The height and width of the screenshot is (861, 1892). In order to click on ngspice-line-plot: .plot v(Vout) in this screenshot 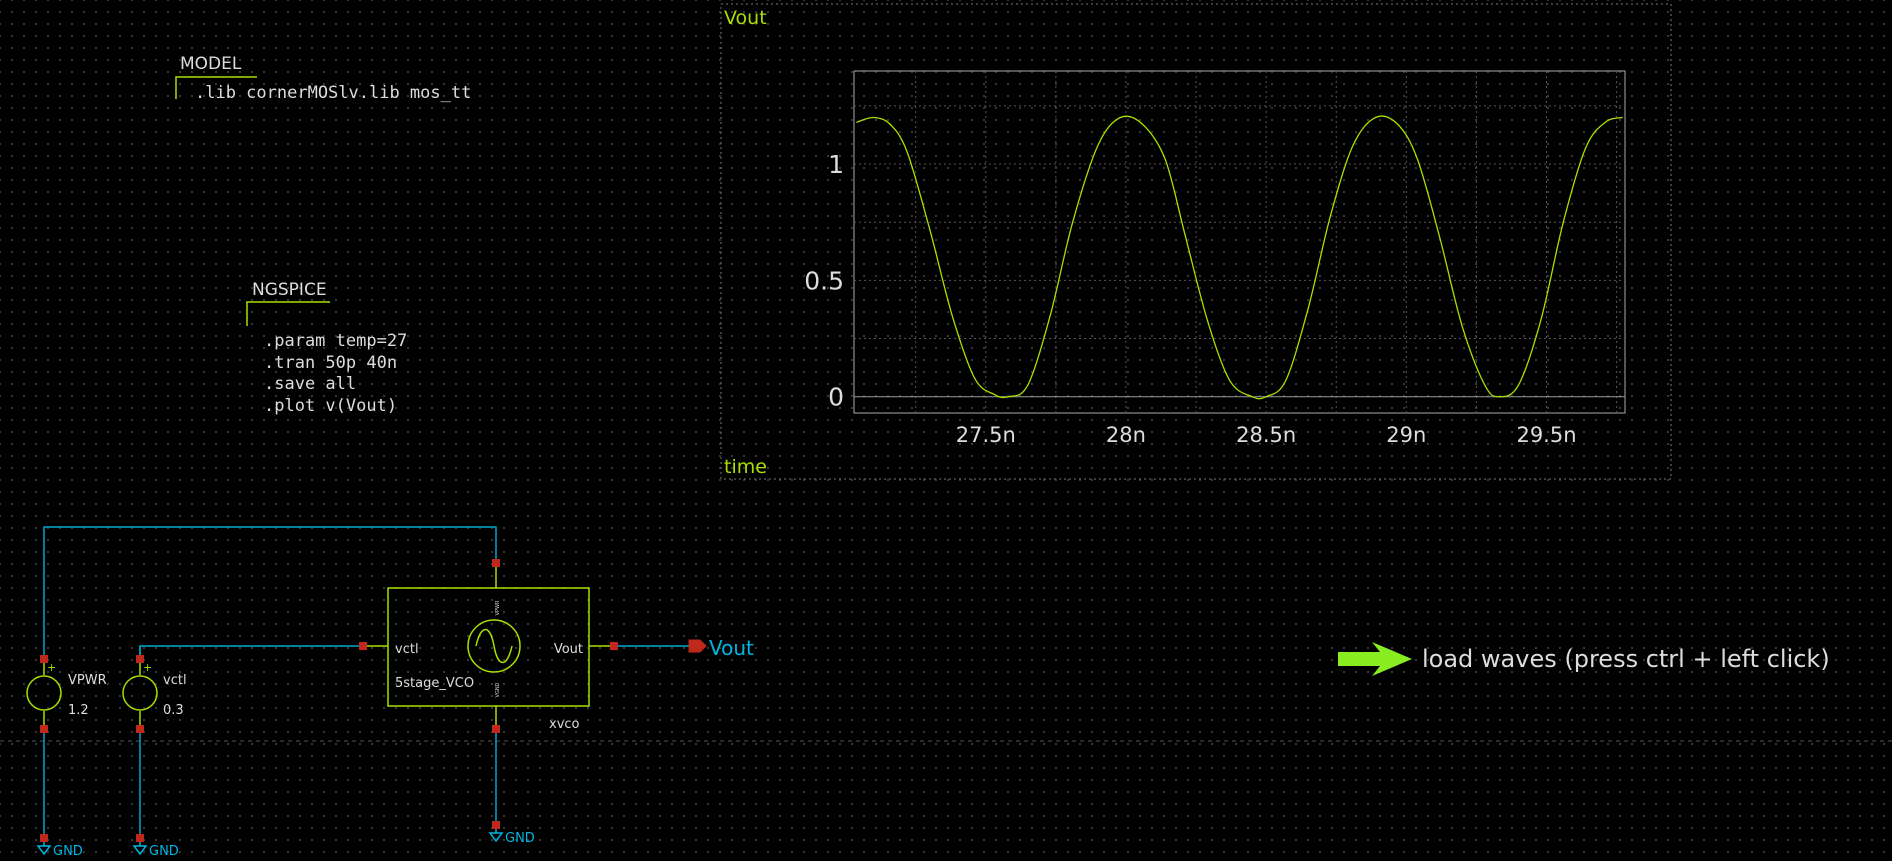, I will do `click(330, 406)`.